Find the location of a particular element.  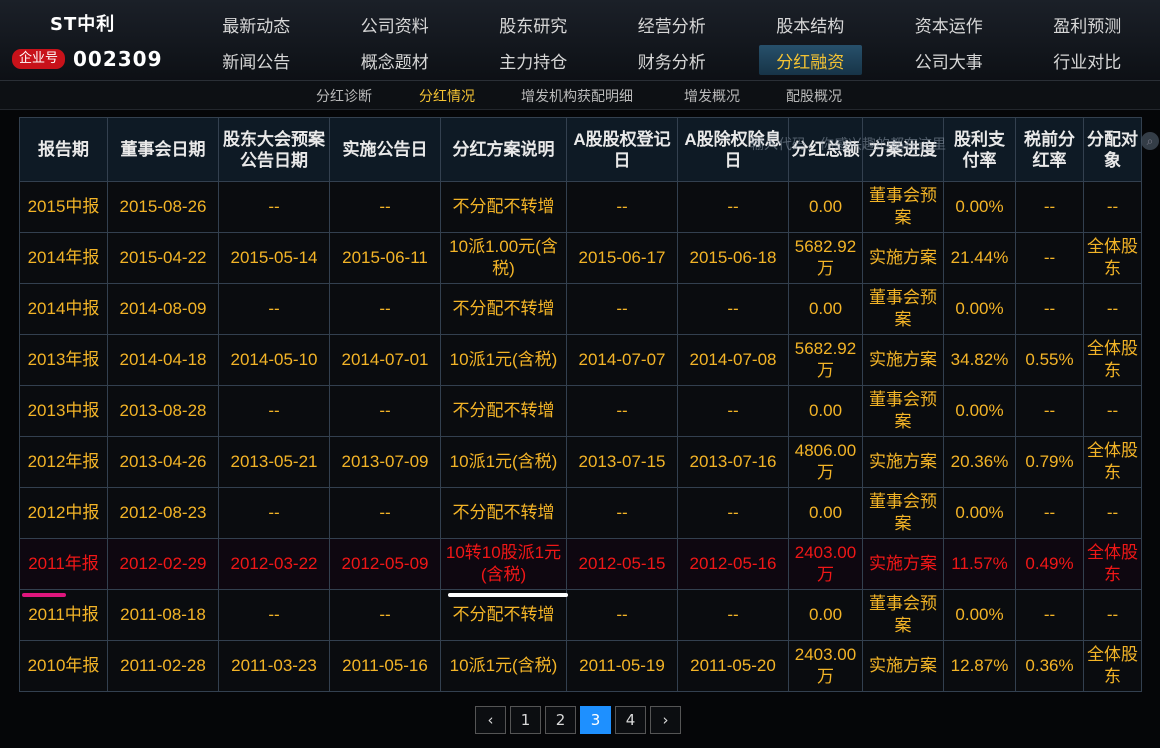

subnav-item-2: 分红情况 is located at coordinates (447, 96).